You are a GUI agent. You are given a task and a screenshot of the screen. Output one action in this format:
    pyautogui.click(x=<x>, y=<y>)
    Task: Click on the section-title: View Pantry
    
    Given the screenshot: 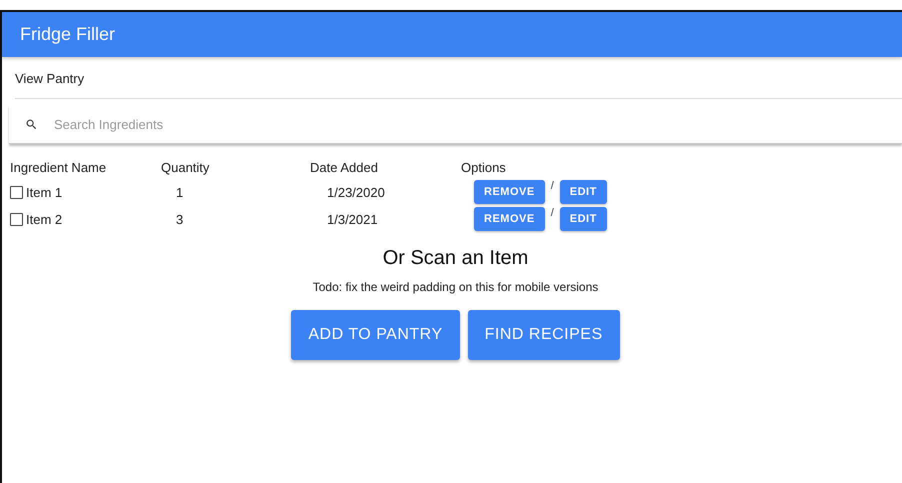 What is the action you would take?
    pyautogui.click(x=50, y=79)
    